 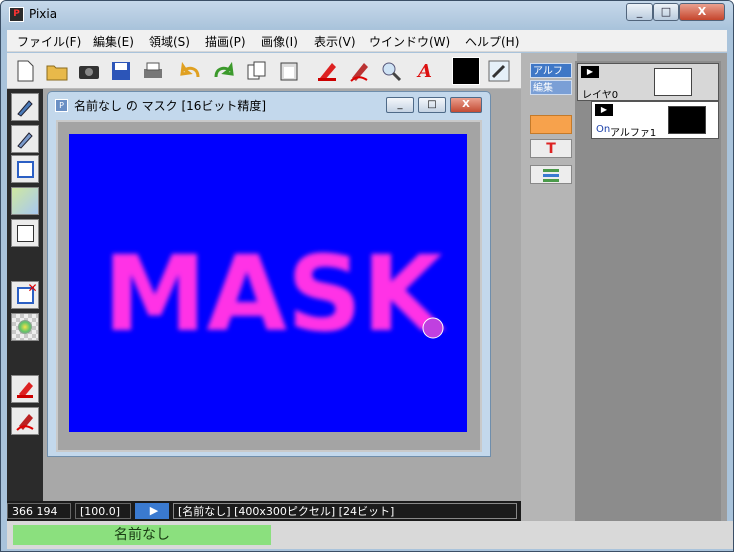 I want to click on layer-name: レイヤ0, so click(x=600, y=95).